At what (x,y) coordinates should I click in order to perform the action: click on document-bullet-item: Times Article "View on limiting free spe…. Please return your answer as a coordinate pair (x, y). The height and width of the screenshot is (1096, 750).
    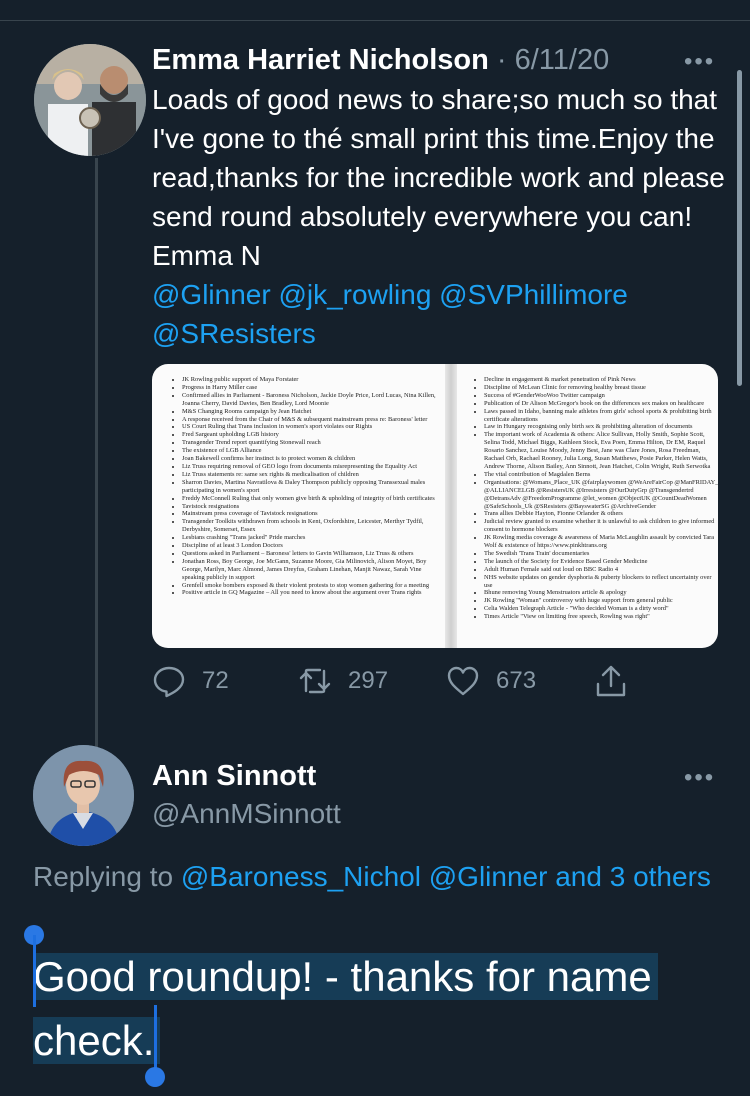
    Looking at the image, I should click on (601, 617).